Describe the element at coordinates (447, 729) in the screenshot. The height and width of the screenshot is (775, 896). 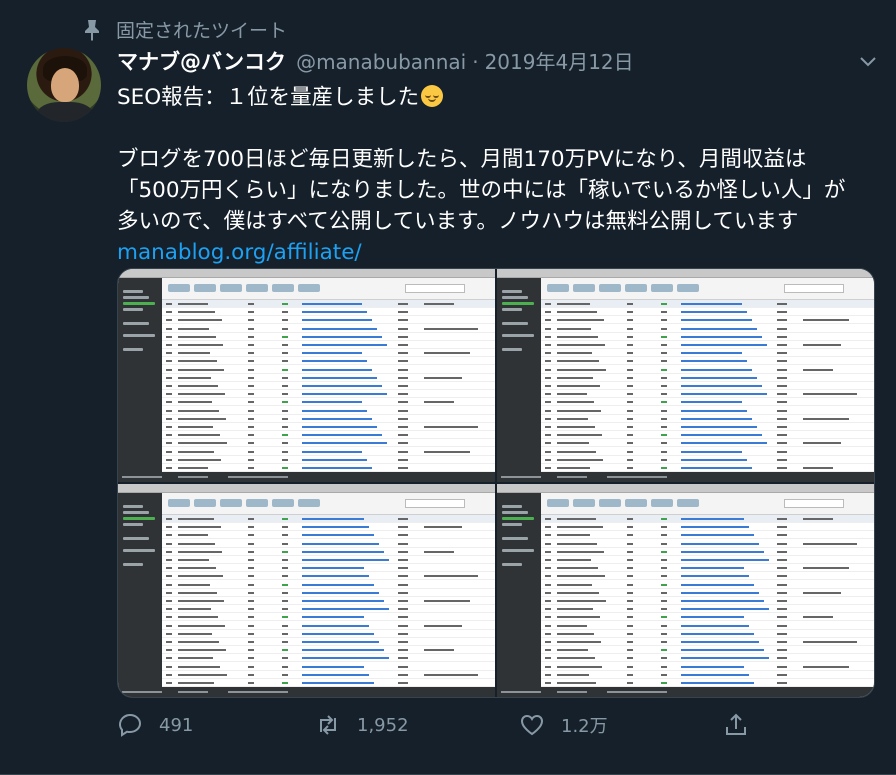
I see `tweet-actions: 491 1,952 1.2万` at that location.